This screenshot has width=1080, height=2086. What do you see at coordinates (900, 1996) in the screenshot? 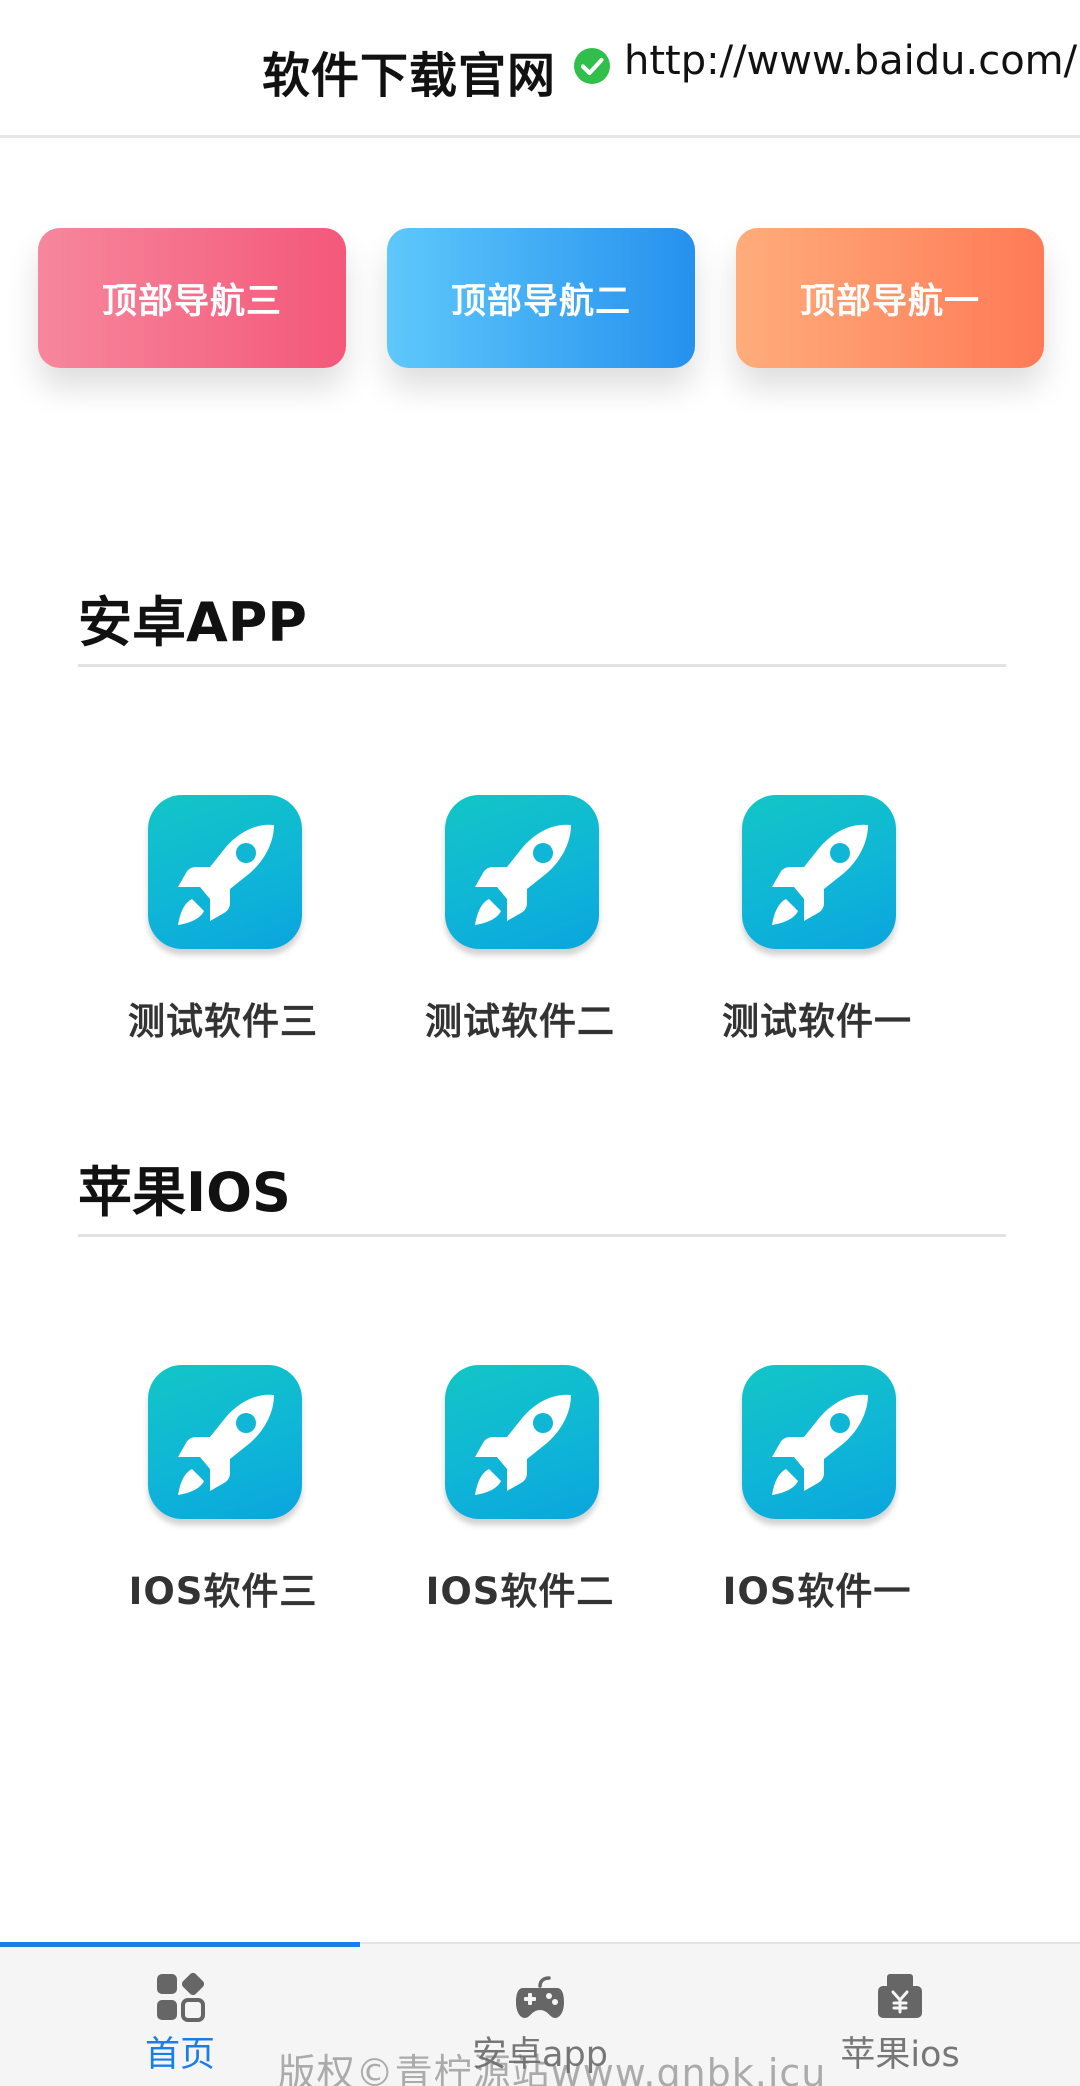
I see `yen-printer-icon` at bounding box center [900, 1996].